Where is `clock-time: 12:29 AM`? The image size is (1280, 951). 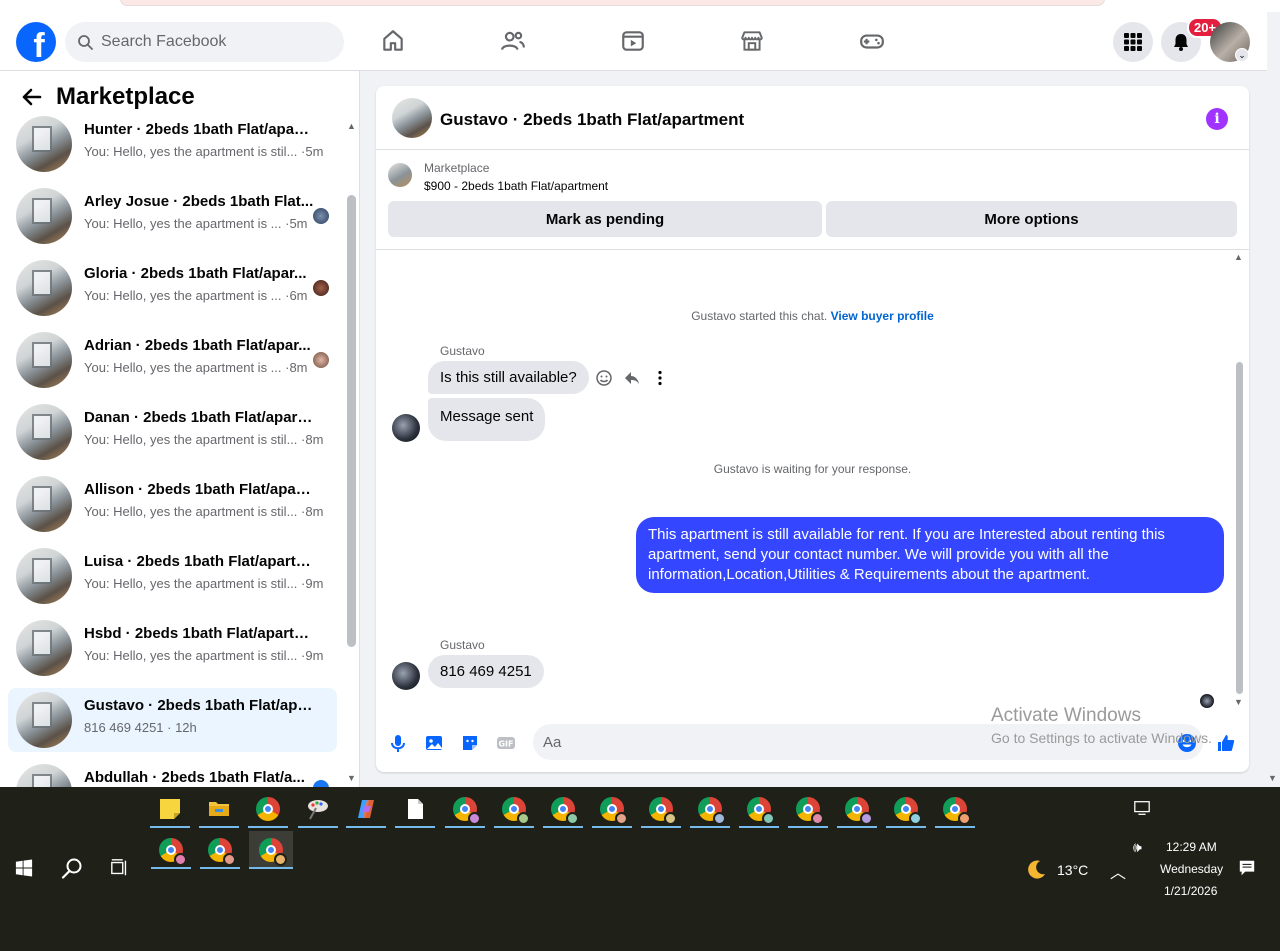 clock-time: 12:29 AM is located at coordinates (1191, 847).